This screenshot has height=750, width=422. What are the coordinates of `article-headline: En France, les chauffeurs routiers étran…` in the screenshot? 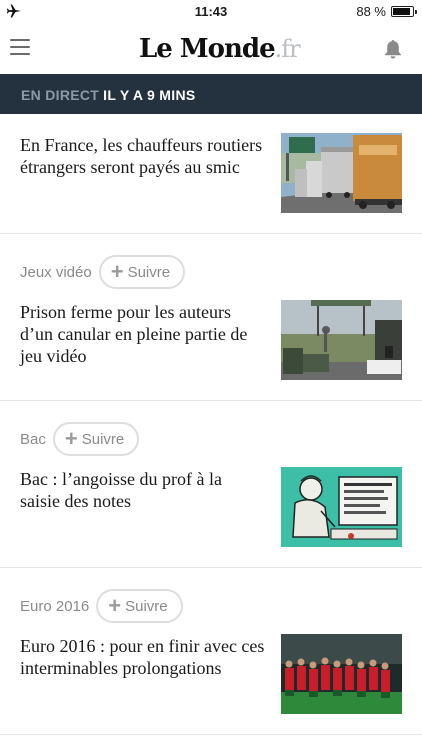 It's located at (142, 156).